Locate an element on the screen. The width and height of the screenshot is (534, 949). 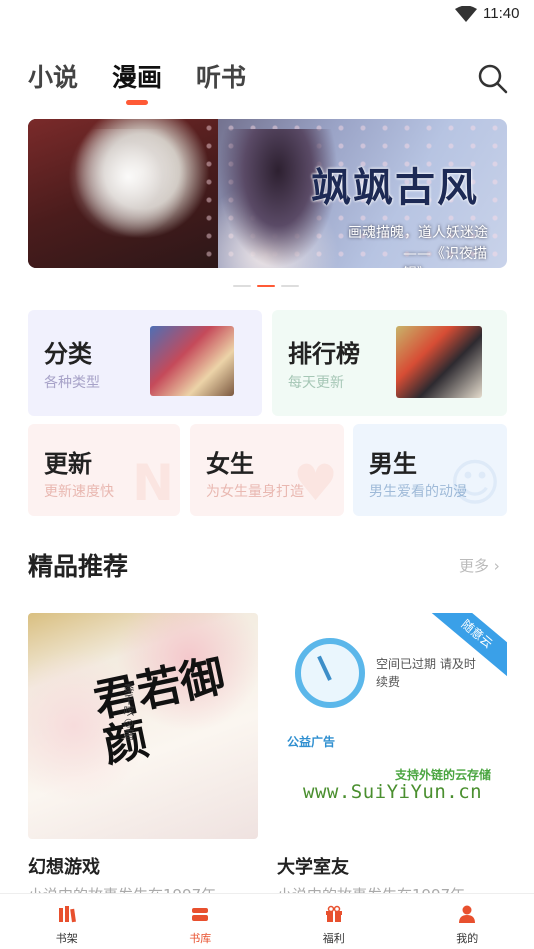
pagination-dot-active is located at coordinates (266, 286).